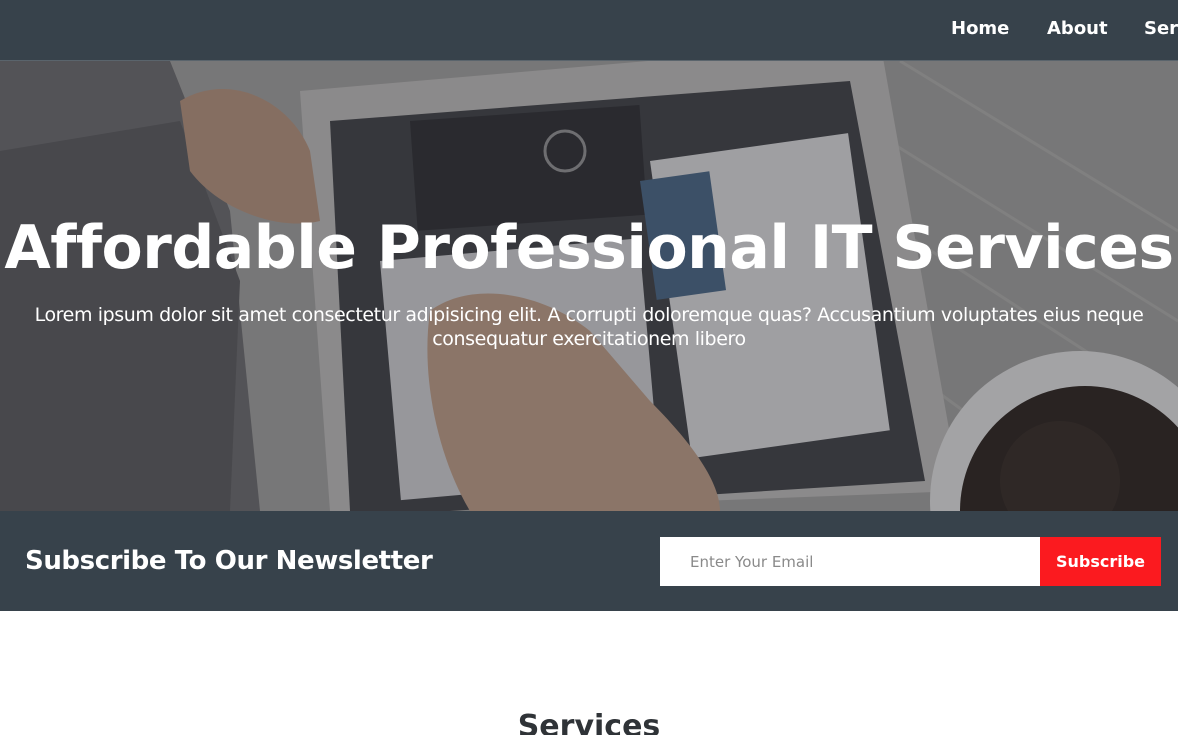 This screenshot has width=1178, height=735. Describe the element at coordinates (1077, 29) in the screenshot. I see `nav-link-about: About` at that location.